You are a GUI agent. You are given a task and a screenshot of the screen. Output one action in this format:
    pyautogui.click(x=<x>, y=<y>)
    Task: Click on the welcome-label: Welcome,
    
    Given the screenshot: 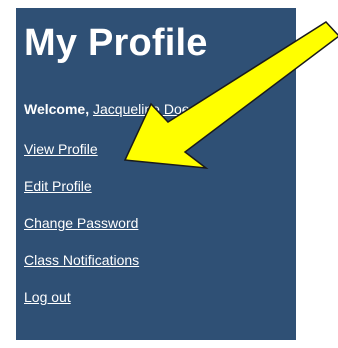 What is the action you would take?
    pyautogui.click(x=57, y=109)
    